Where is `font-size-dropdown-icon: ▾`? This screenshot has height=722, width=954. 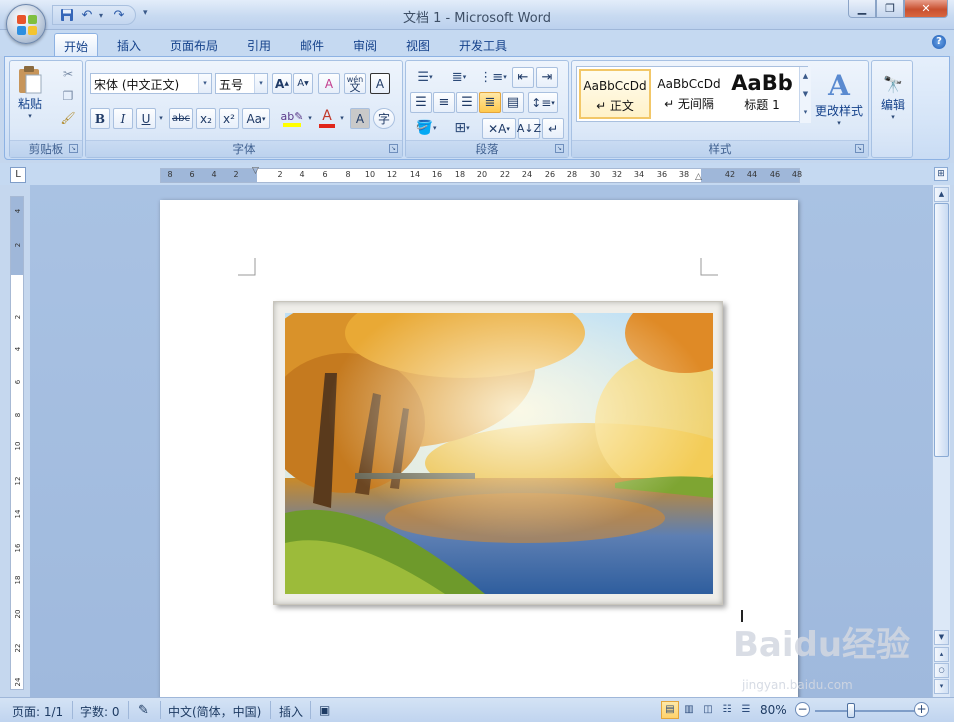
font-size-dropdown-icon: ▾ is located at coordinates (260, 83).